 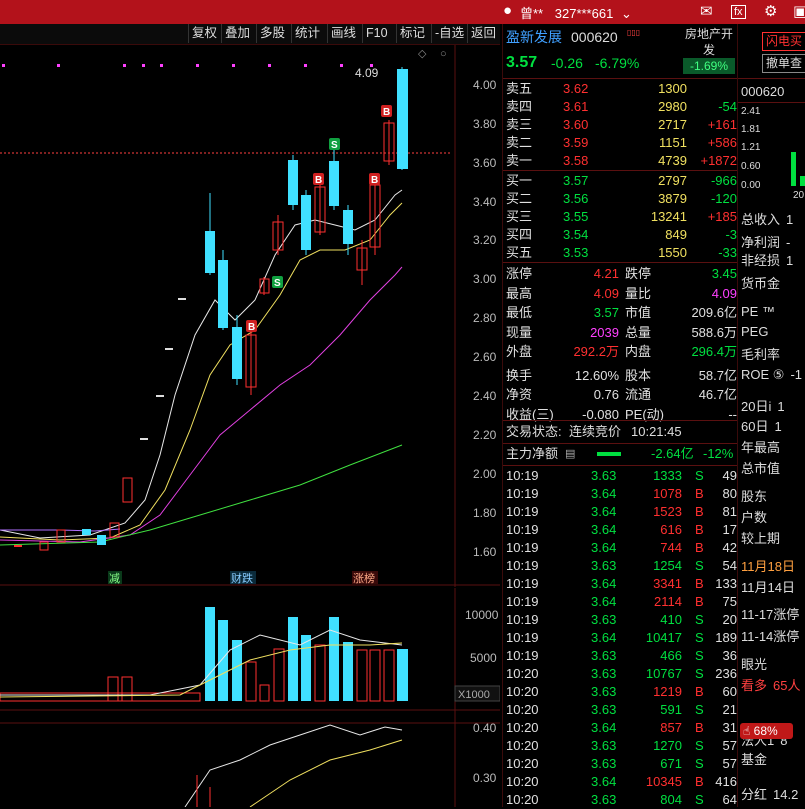 I want to click on side-label-text: 净利润, so click(x=761, y=242).